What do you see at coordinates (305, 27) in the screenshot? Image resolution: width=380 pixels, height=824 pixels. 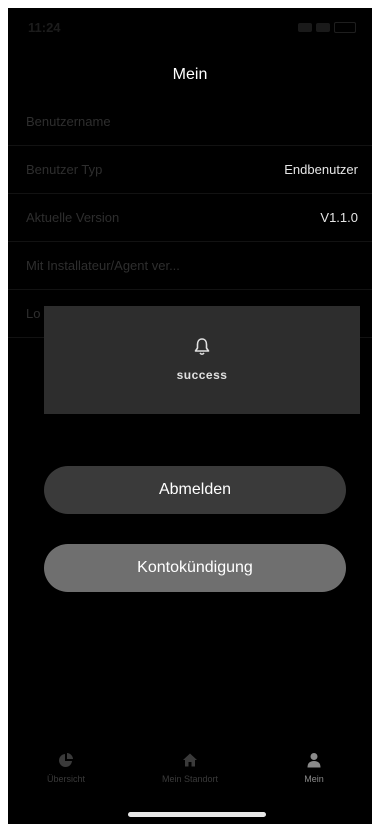 I see `signal-icon` at bounding box center [305, 27].